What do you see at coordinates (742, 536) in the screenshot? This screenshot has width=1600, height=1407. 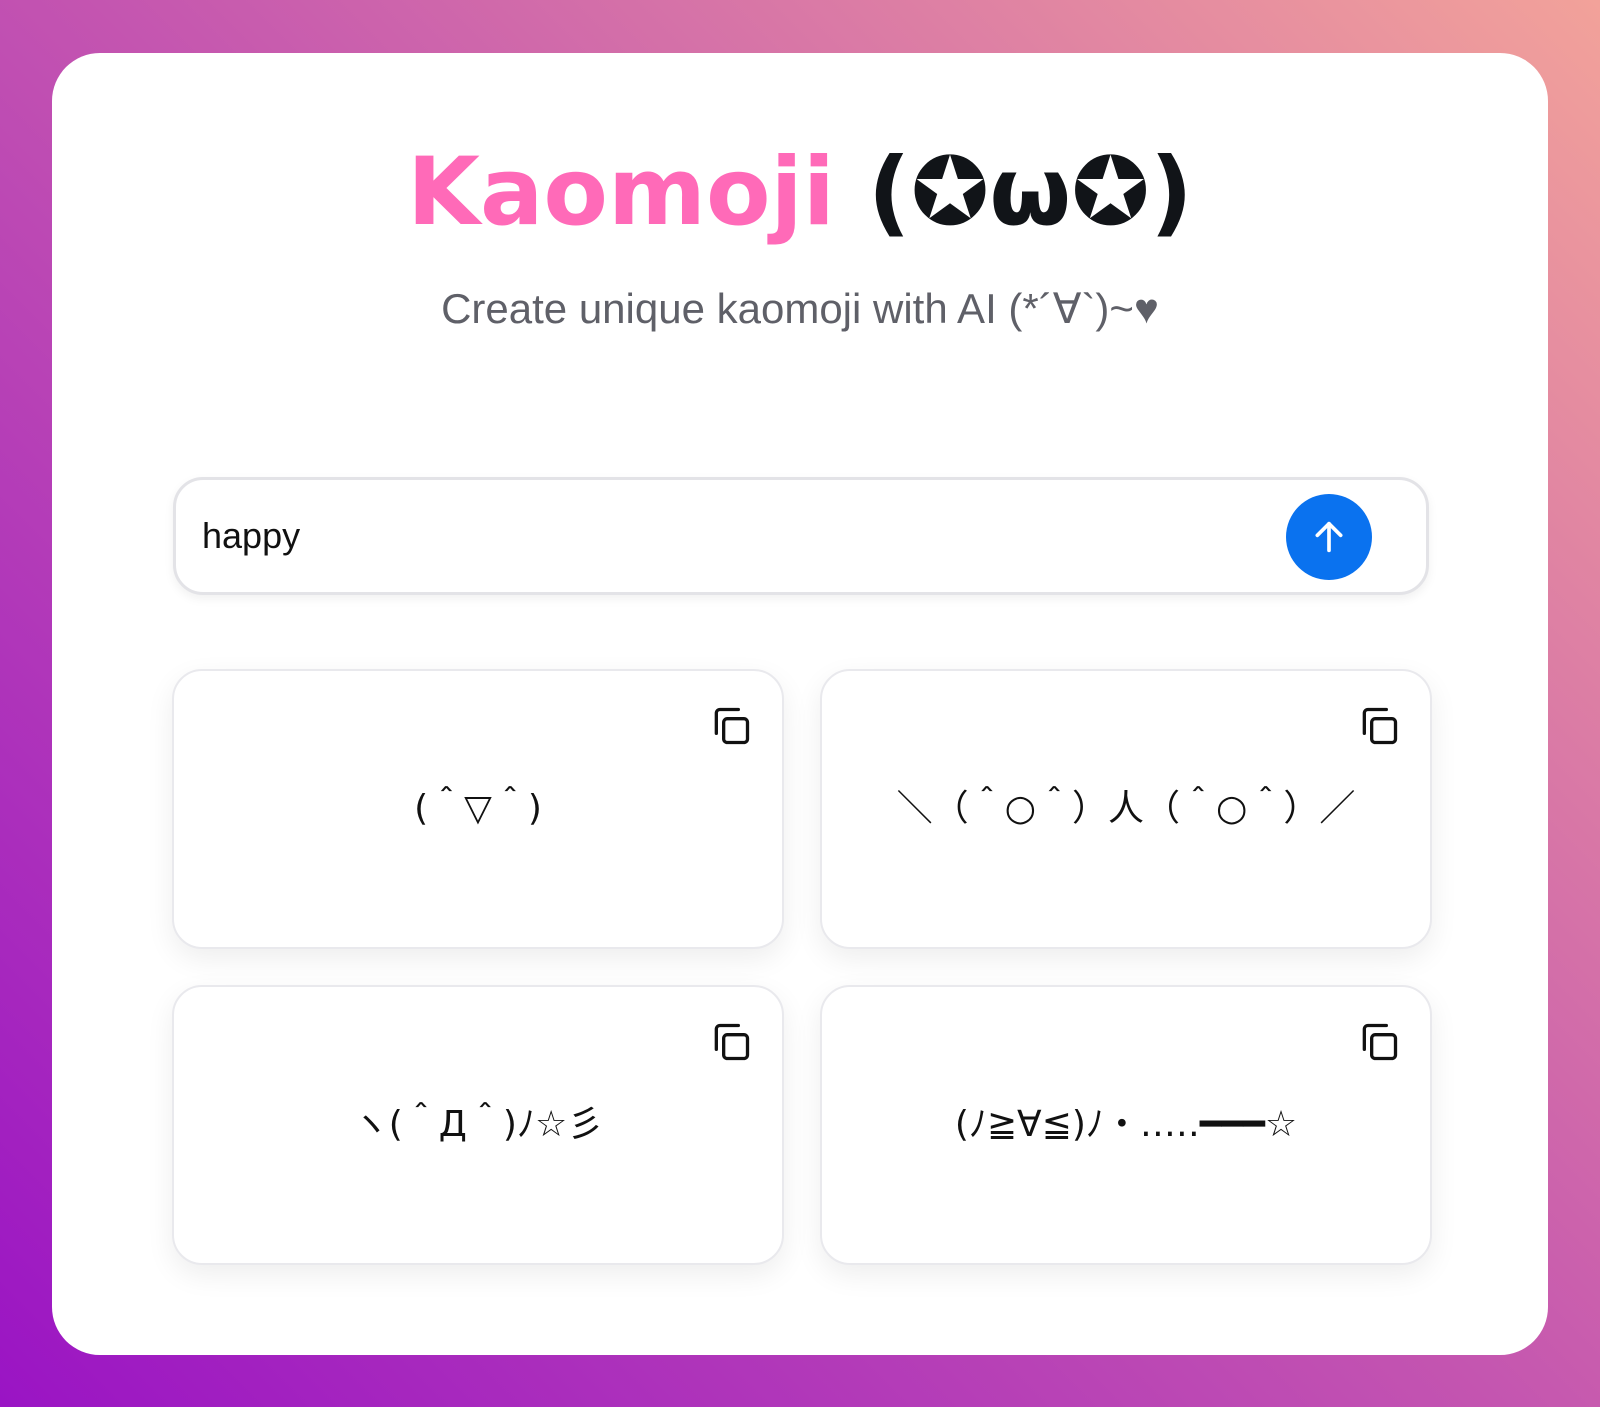 I see `search-input` at bounding box center [742, 536].